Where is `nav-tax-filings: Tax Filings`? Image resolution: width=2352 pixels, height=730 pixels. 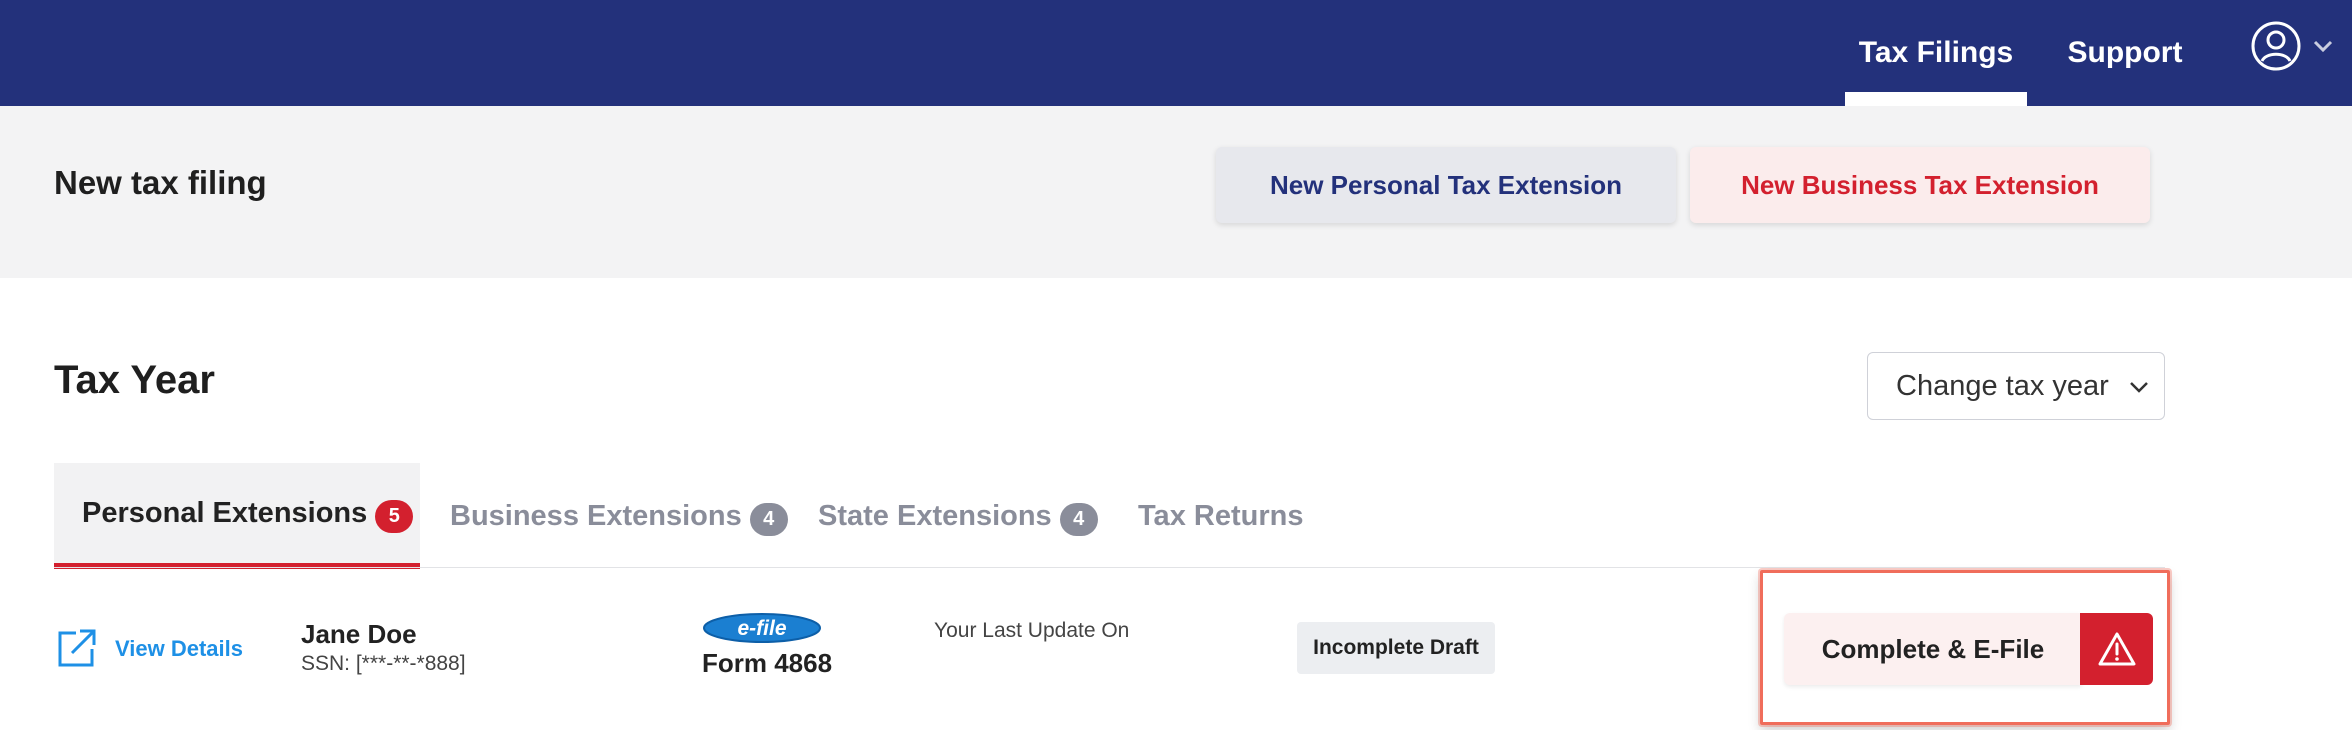 nav-tax-filings: Tax Filings is located at coordinates (1936, 53).